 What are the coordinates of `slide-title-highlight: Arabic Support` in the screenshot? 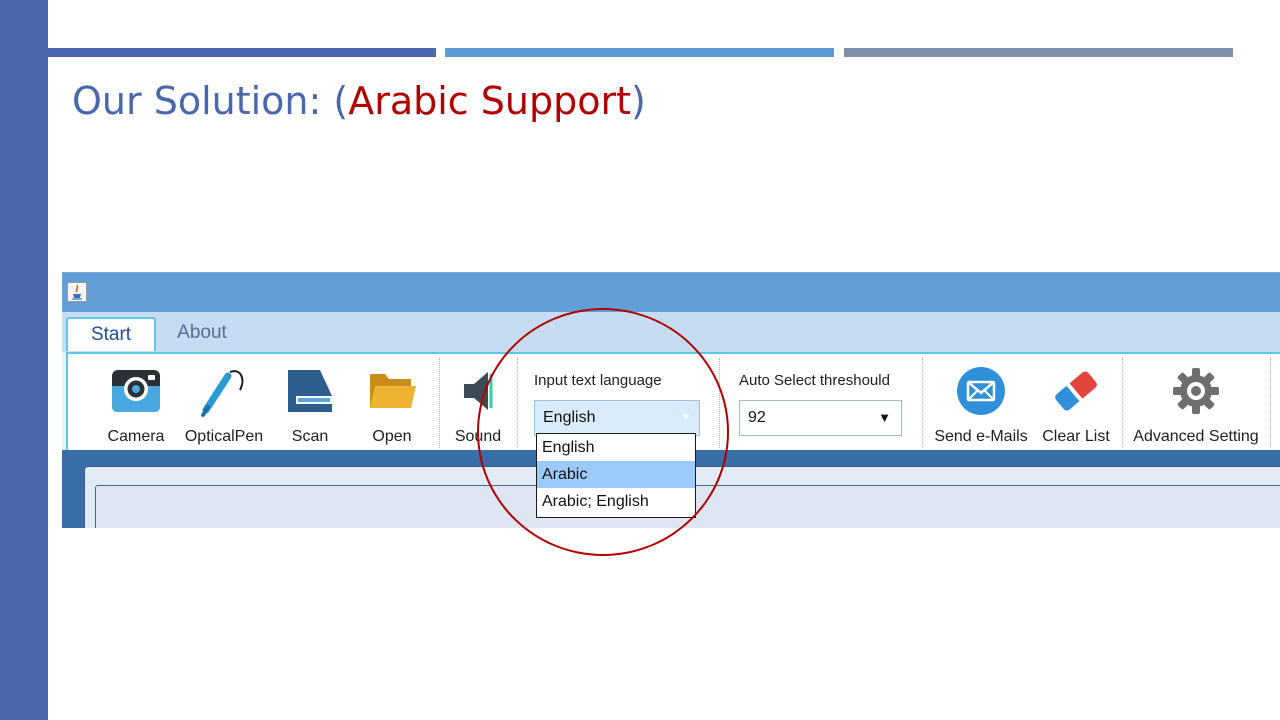 It's located at (489, 101).